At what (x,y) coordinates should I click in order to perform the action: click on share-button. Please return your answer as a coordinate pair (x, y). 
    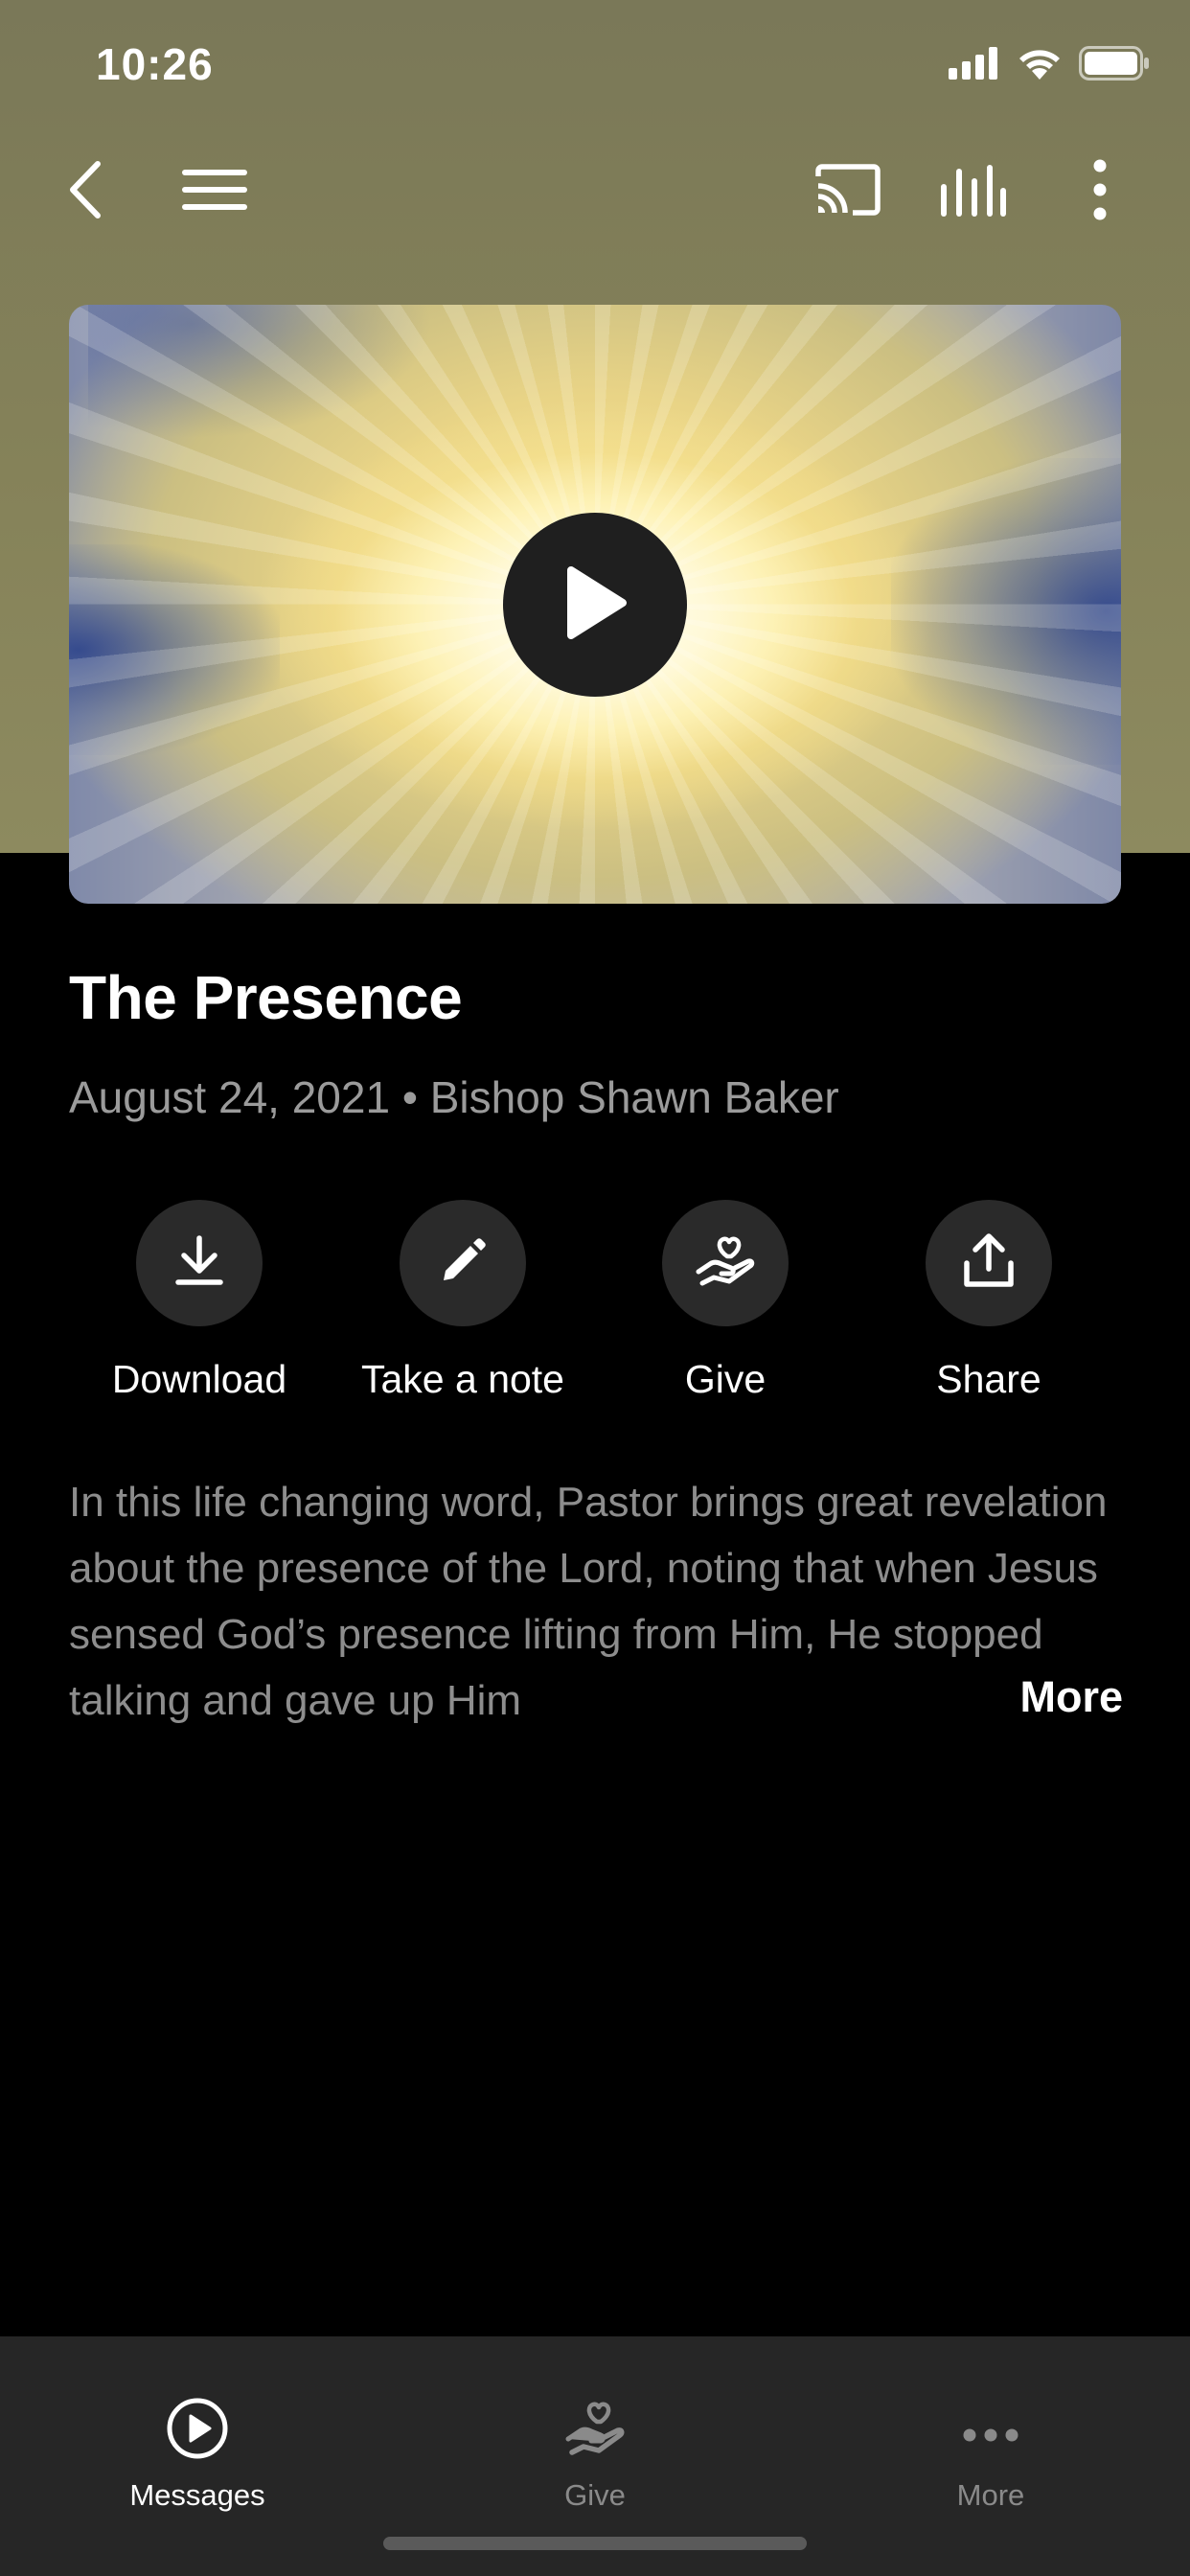
    Looking at the image, I should click on (989, 1263).